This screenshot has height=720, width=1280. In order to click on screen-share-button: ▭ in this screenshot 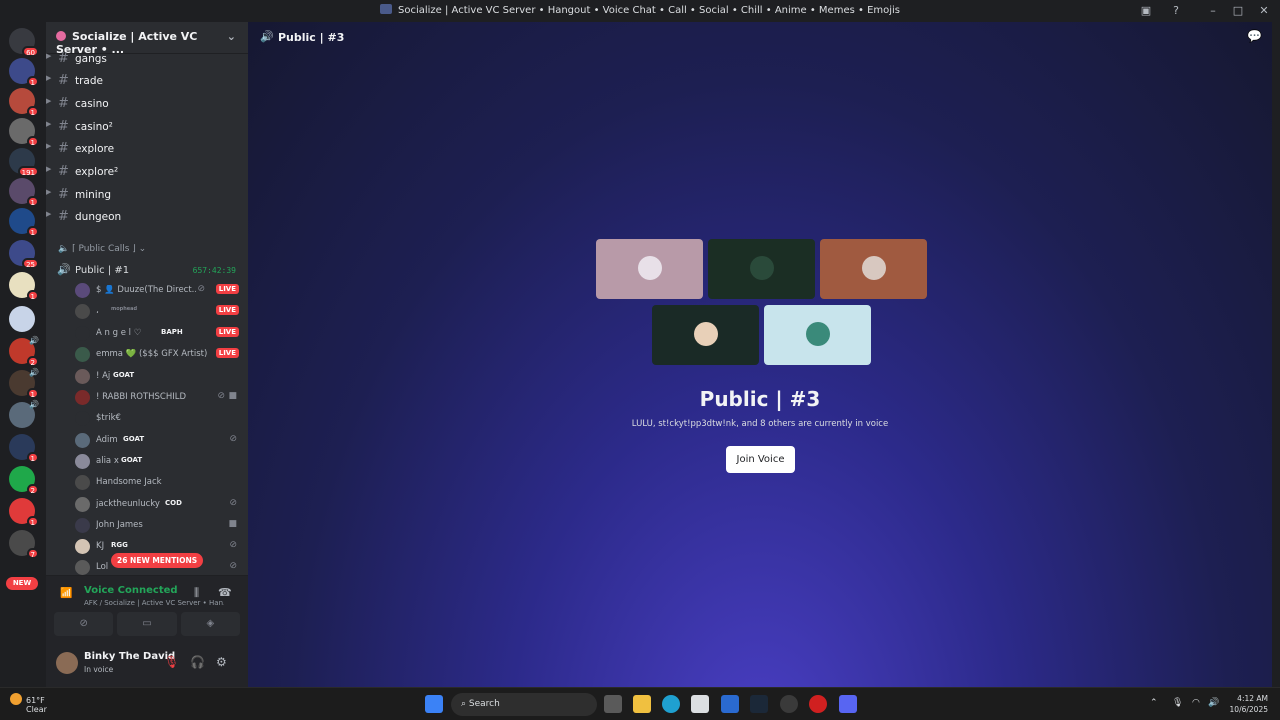, I will do `click(147, 624)`.